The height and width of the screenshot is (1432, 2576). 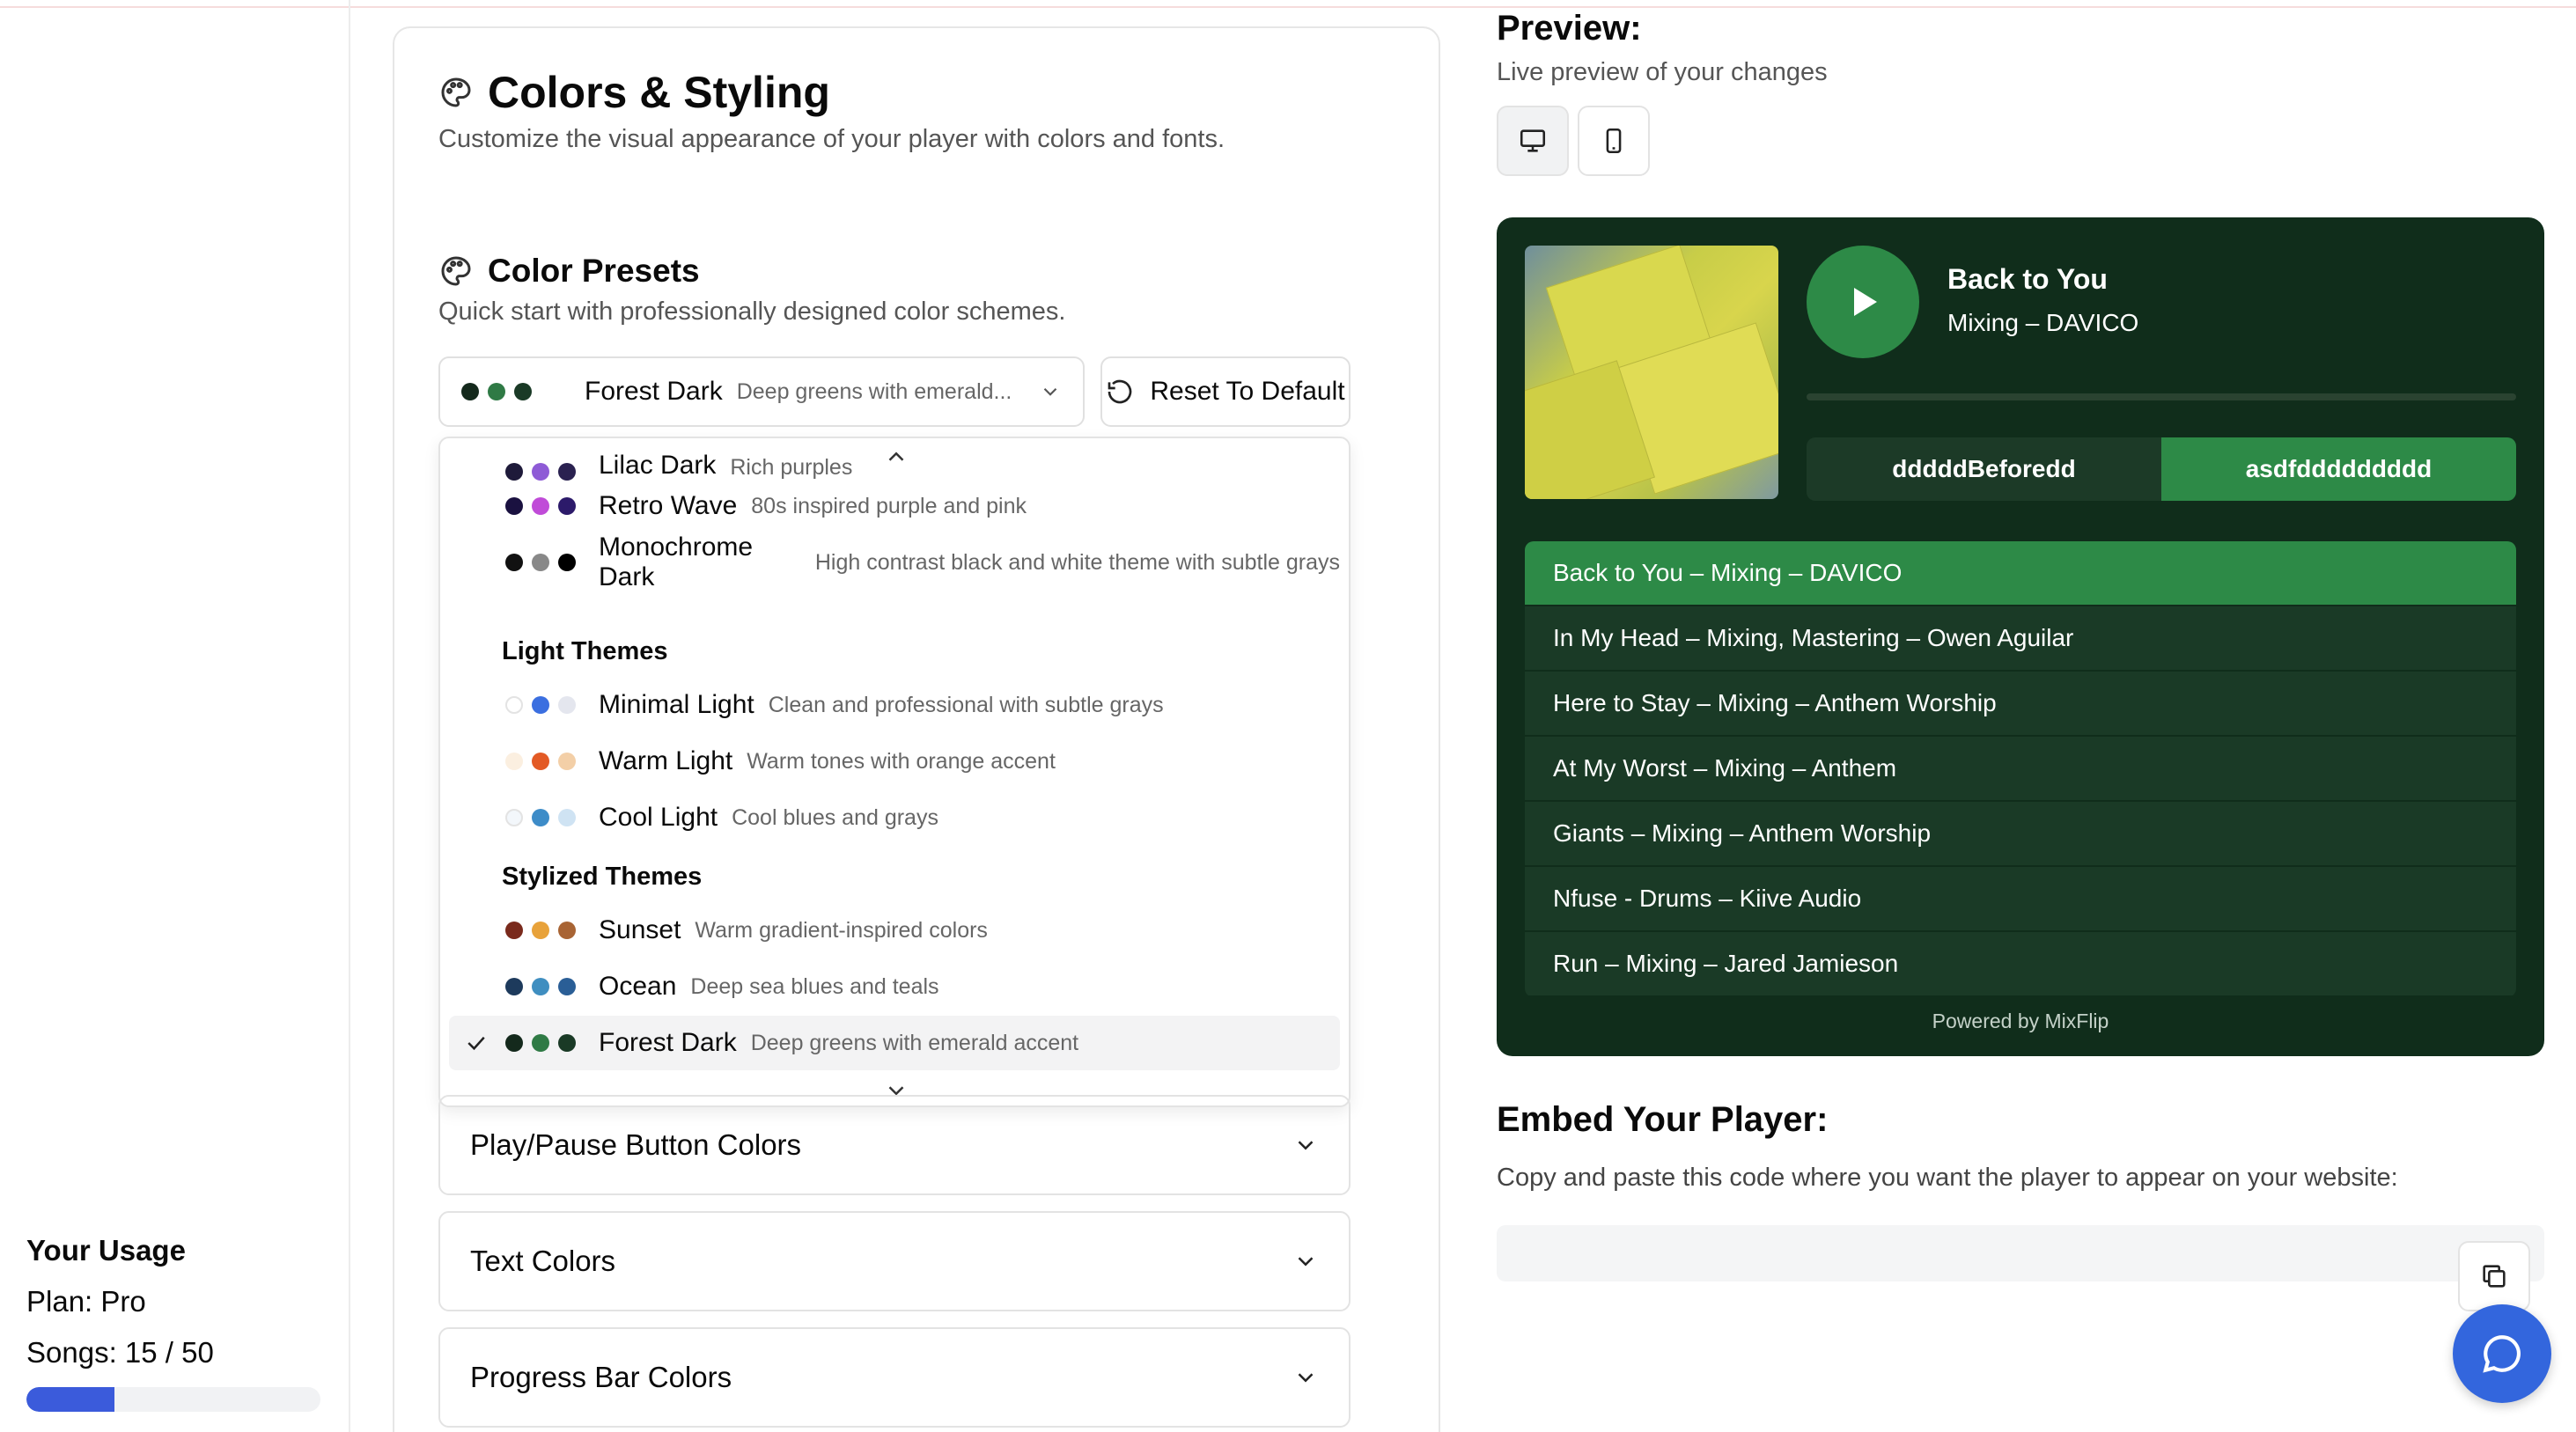 What do you see at coordinates (654, 391) in the screenshot?
I see `selected-preset-name: Forest Dark` at bounding box center [654, 391].